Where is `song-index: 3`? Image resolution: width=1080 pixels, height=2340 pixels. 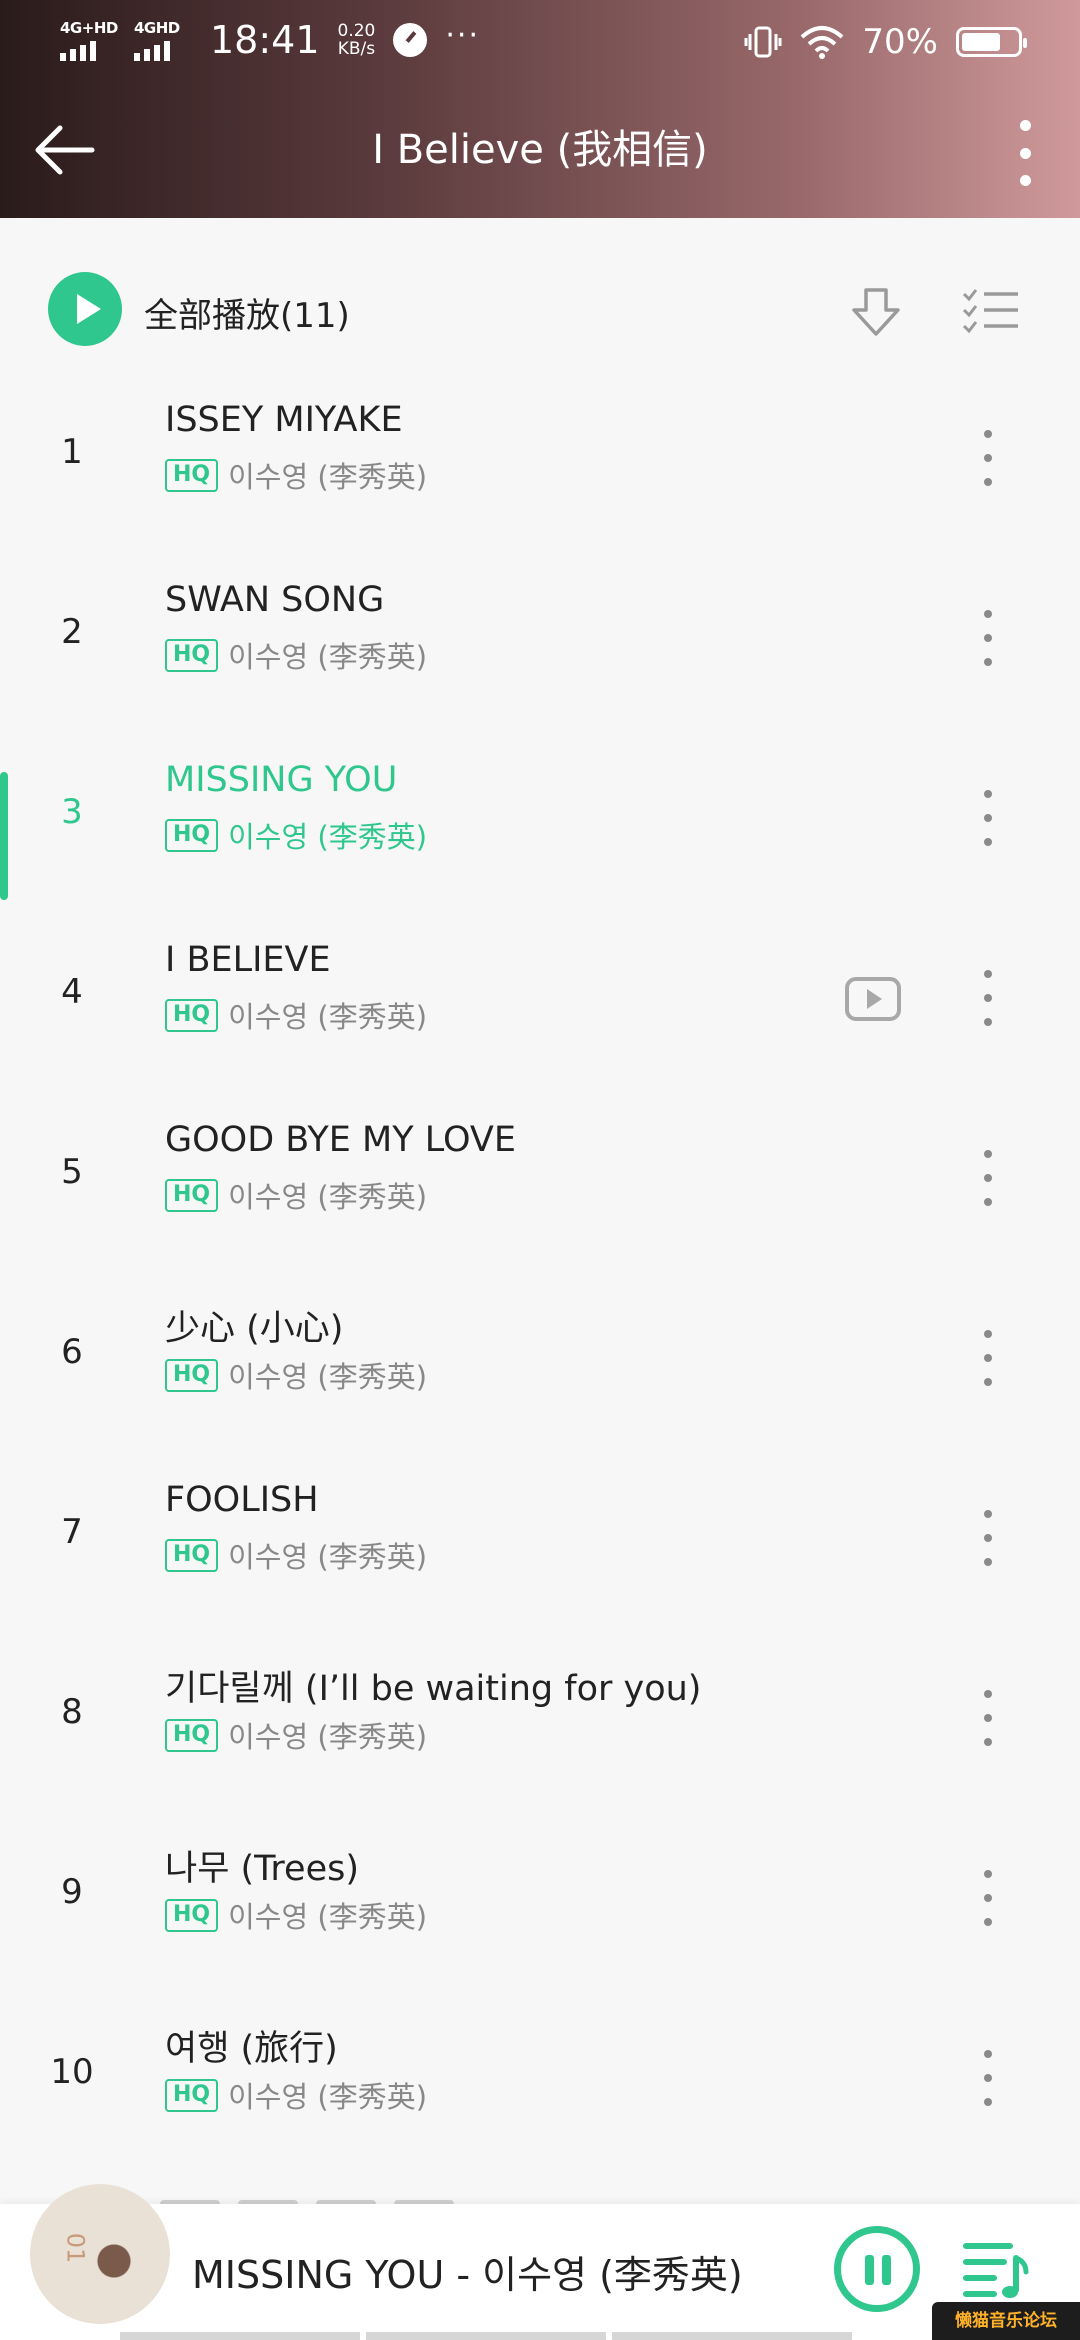 song-index: 3 is located at coordinates (72, 812).